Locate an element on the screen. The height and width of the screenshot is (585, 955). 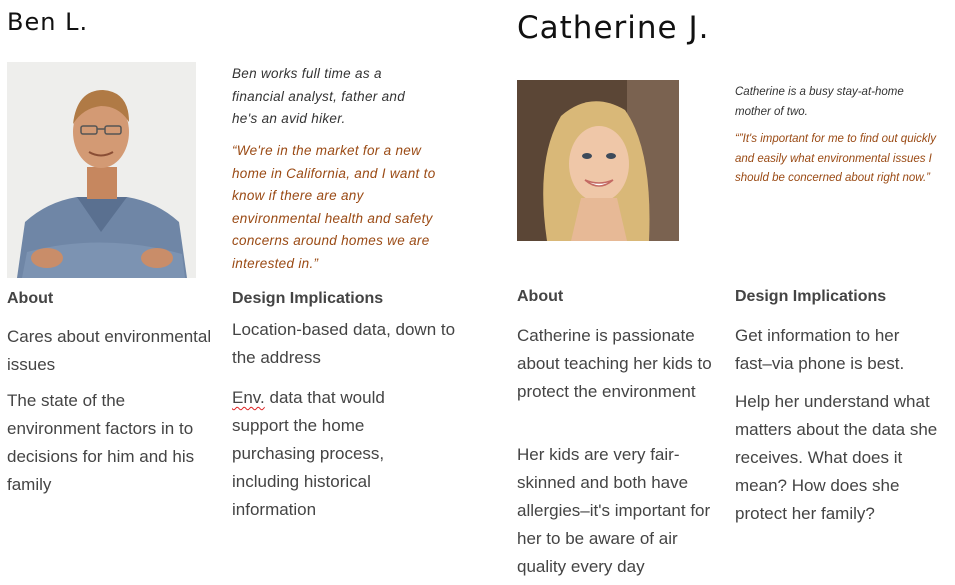
about-item: Cares about environmental issues is located at coordinates (109, 350).